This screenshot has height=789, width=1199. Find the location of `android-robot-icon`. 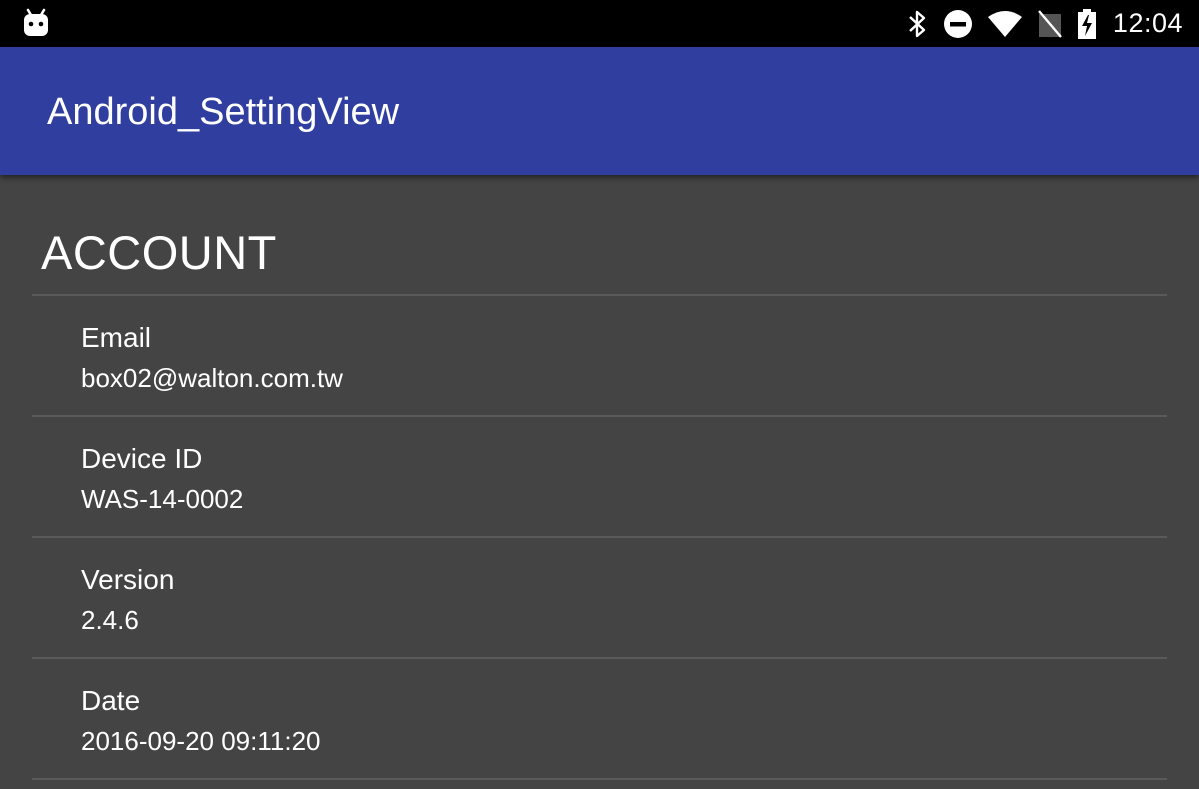

android-robot-icon is located at coordinates (36, 23).